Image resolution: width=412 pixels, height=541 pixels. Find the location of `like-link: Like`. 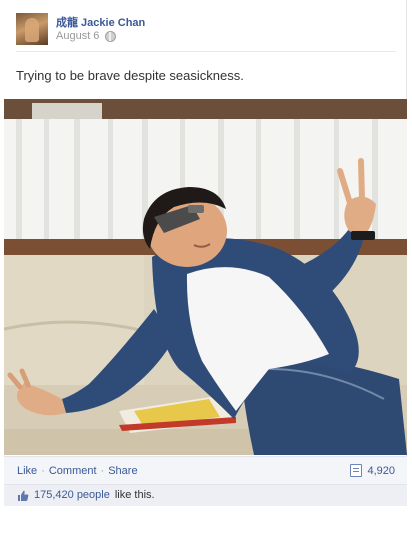

like-link: Like is located at coordinates (27, 471).